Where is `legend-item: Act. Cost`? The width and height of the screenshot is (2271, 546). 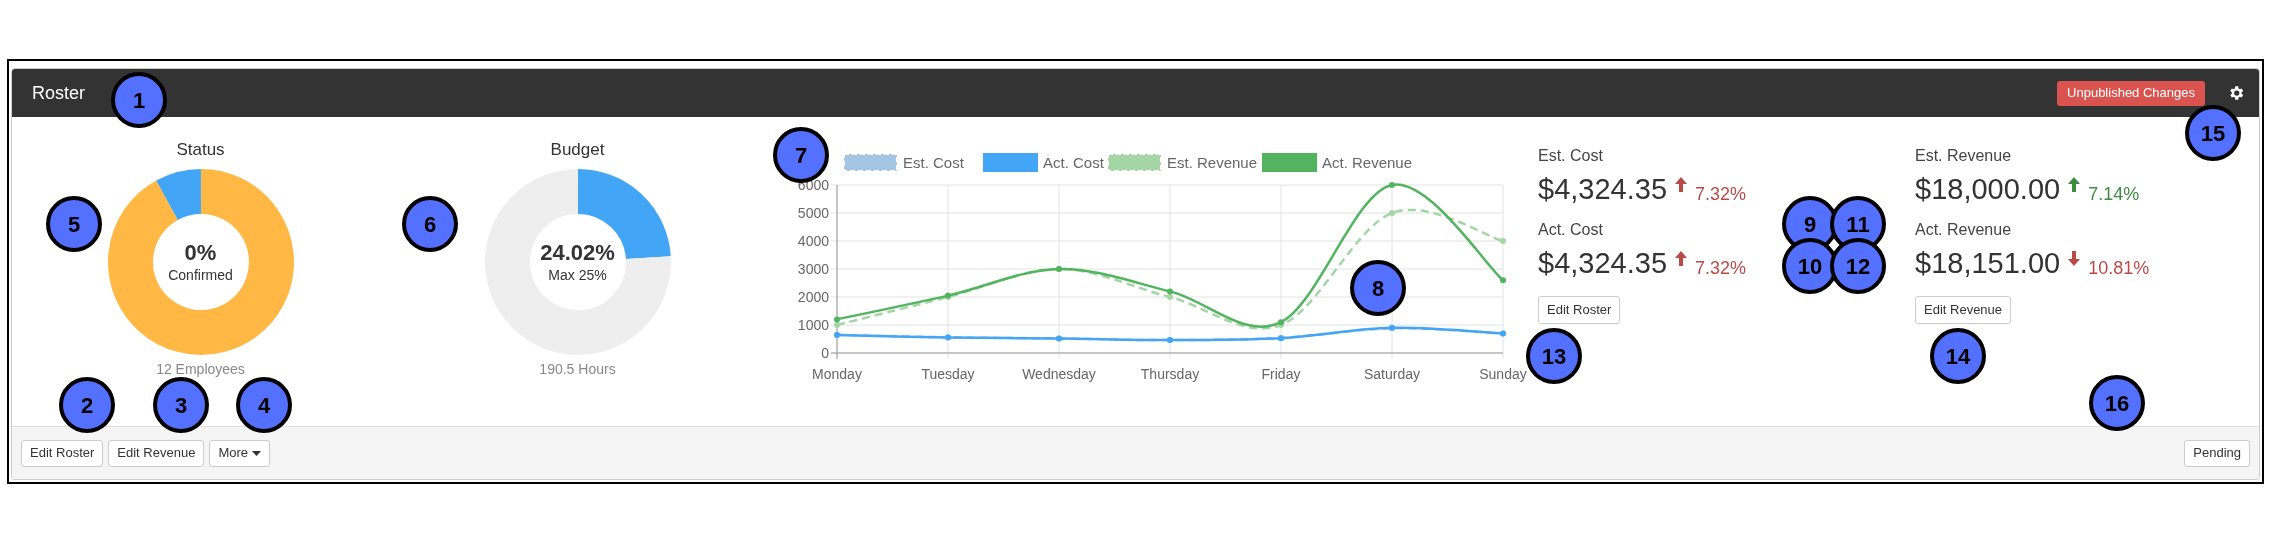
legend-item: Act. Cost is located at coordinates (1043, 162).